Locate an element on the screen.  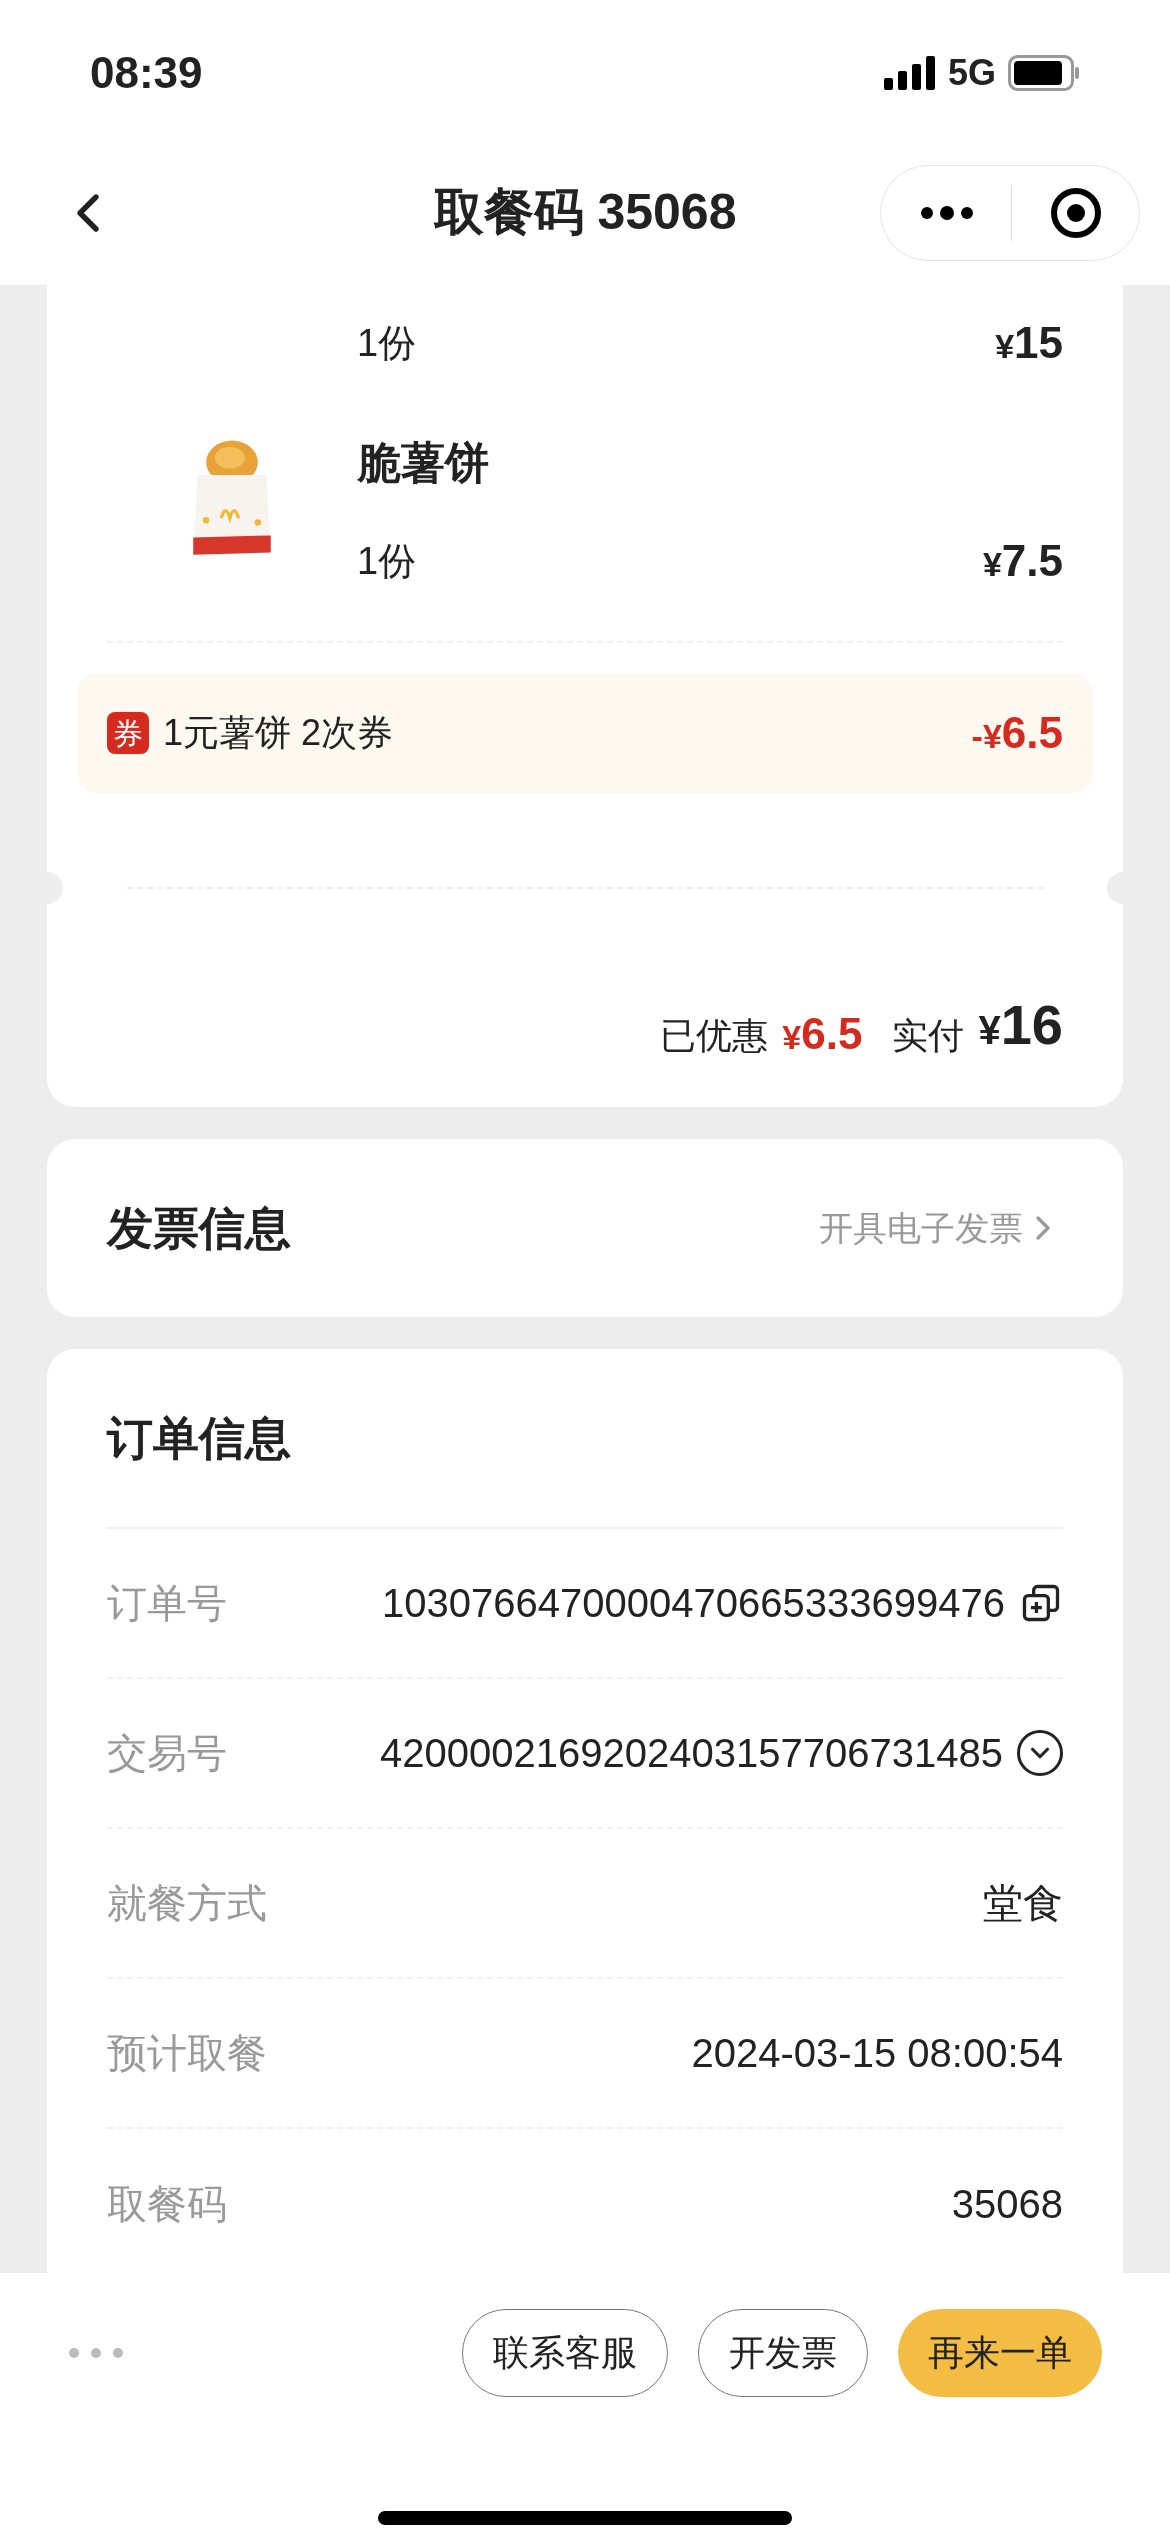
info-value: 35068 is located at coordinates (1007, 2204).